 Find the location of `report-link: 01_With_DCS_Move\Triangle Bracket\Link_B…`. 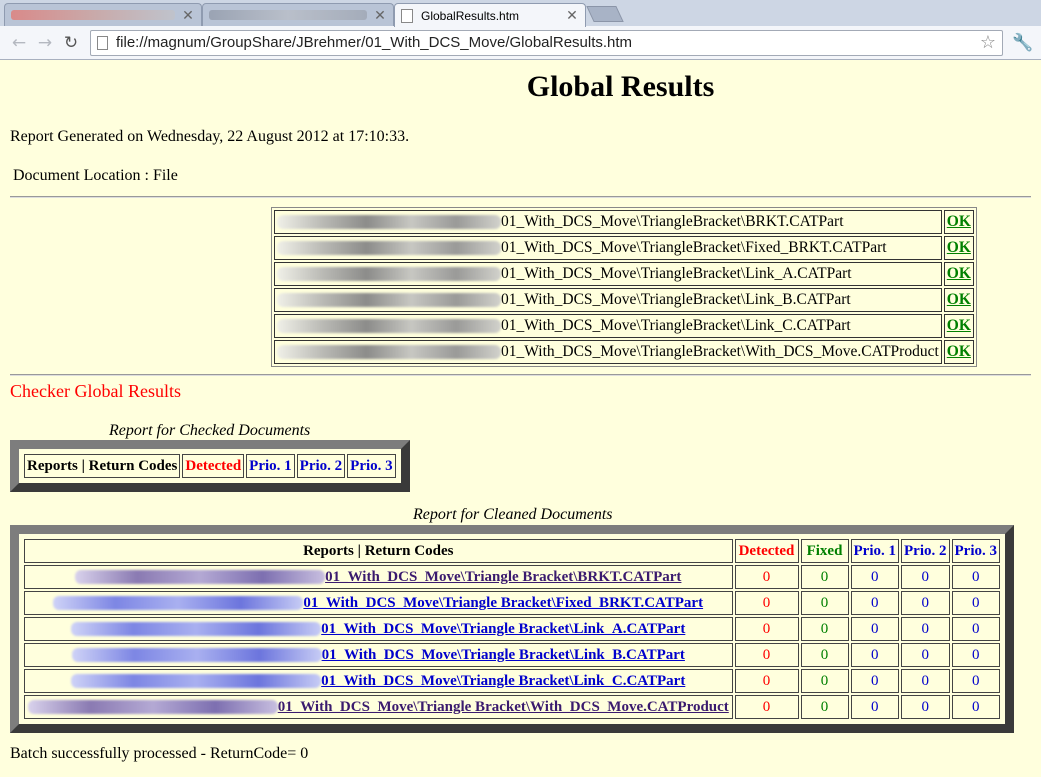

report-link: 01_With_DCS_Move\Triangle Bracket\Link_B… is located at coordinates (378, 654).